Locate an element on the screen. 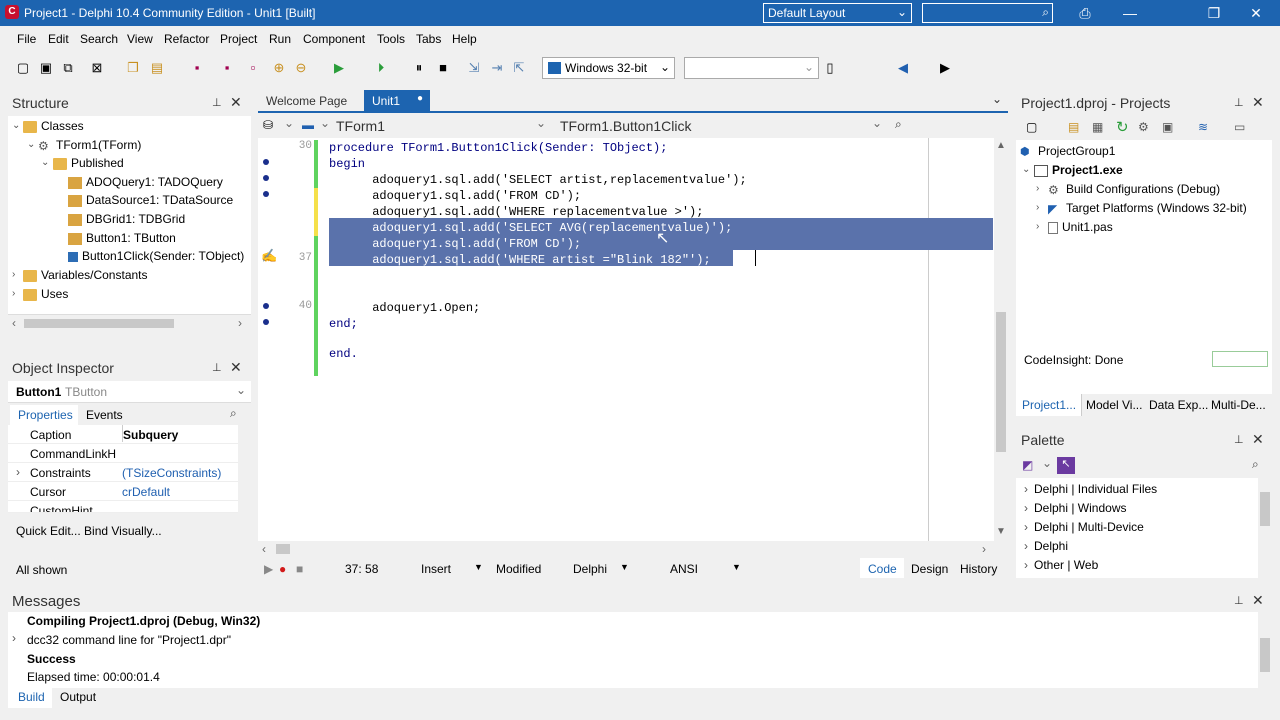 The width and height of the screenshot is (1280, 720). tree-node: Unit1.pas is located at coordinates (1080, 227).